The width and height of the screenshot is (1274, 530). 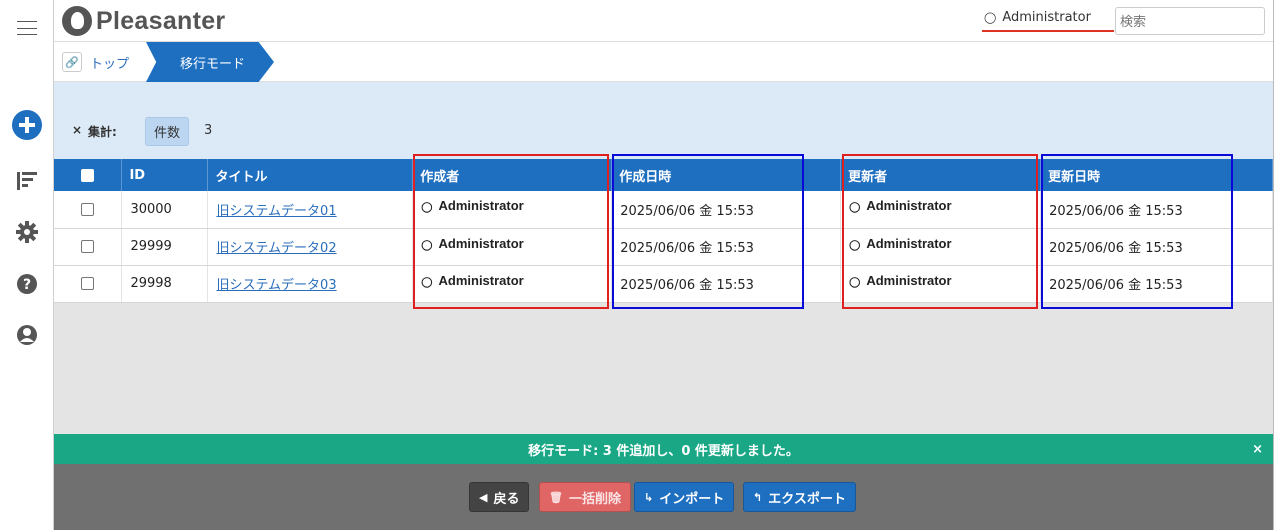 I want to click on cell-id: 30000, so click(x=165, y=210).